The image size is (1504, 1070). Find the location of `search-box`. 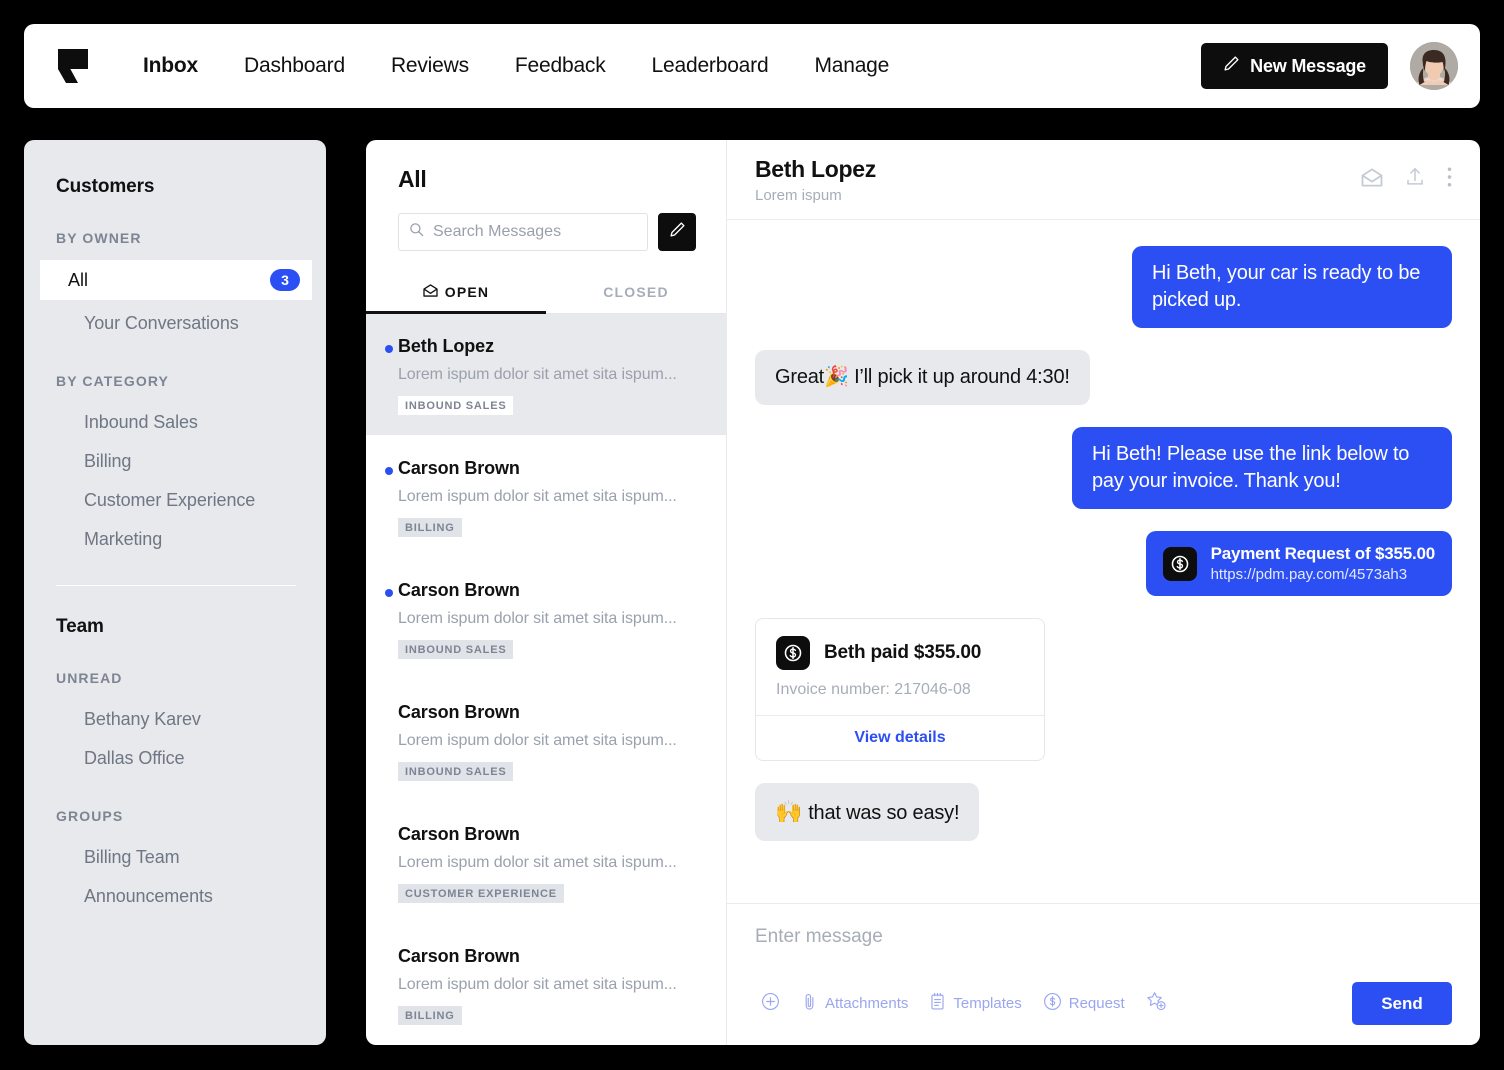

search-box is located at coordinates (523, 232).